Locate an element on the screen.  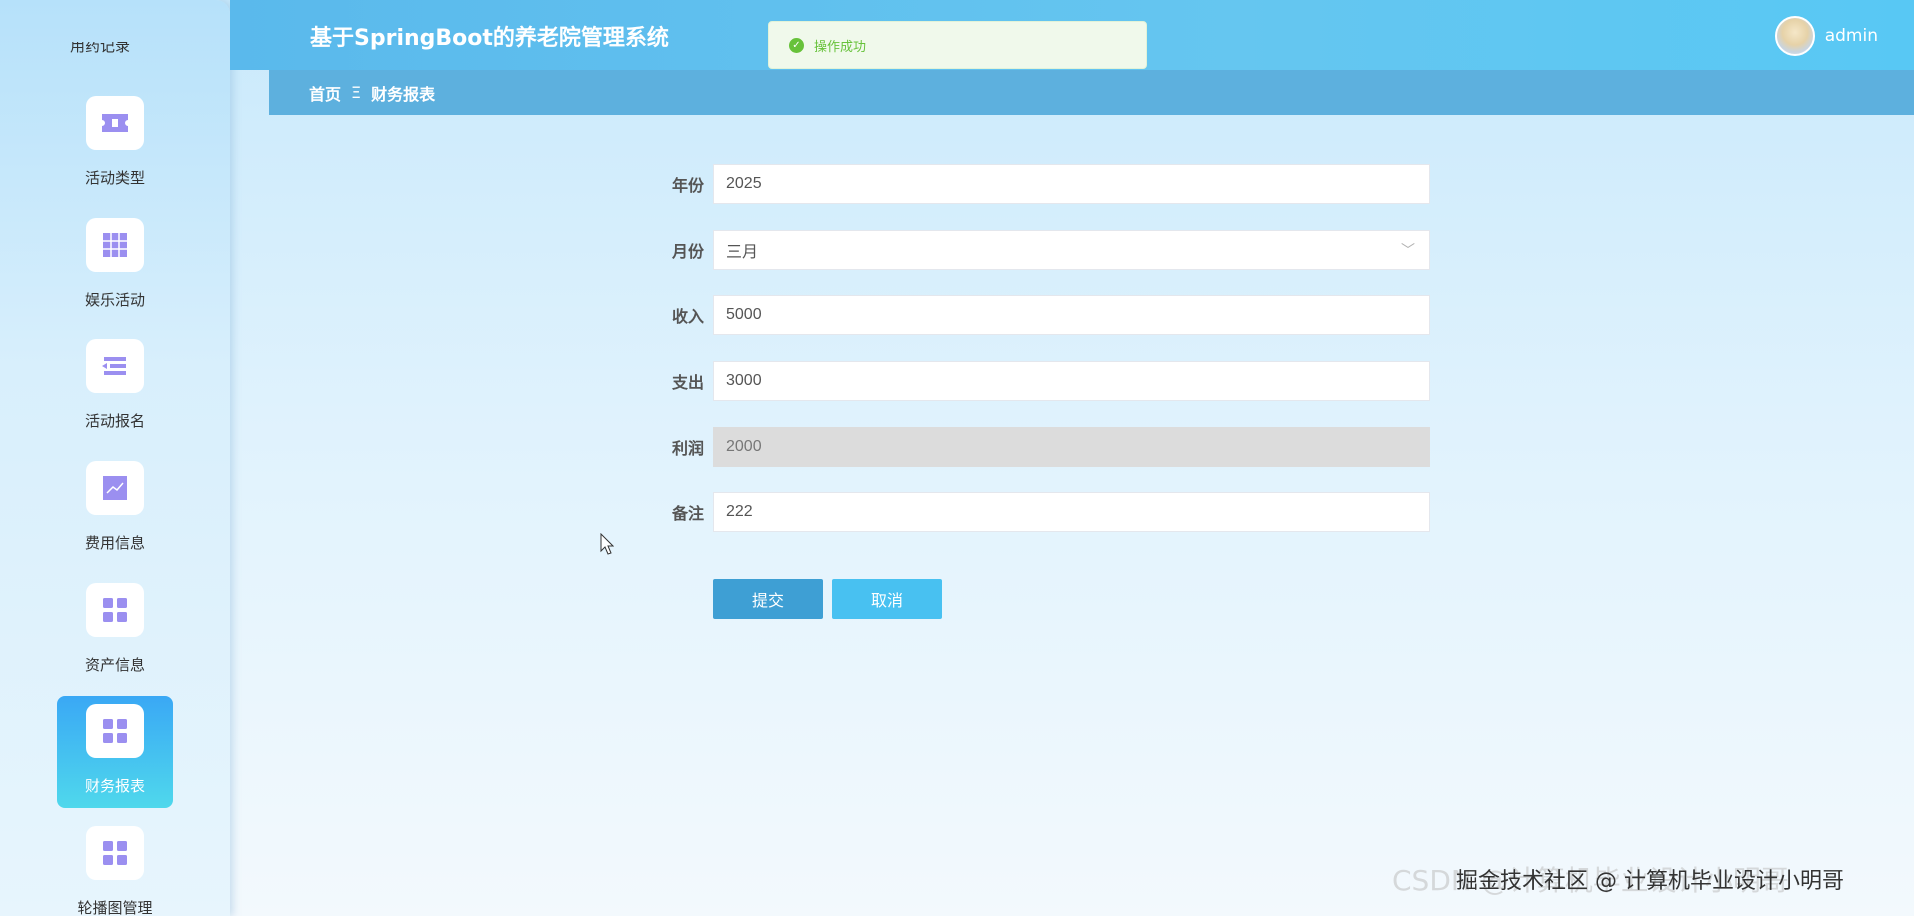
sidebar-item-label: 资产信息 is located at coordinates (114, 665).